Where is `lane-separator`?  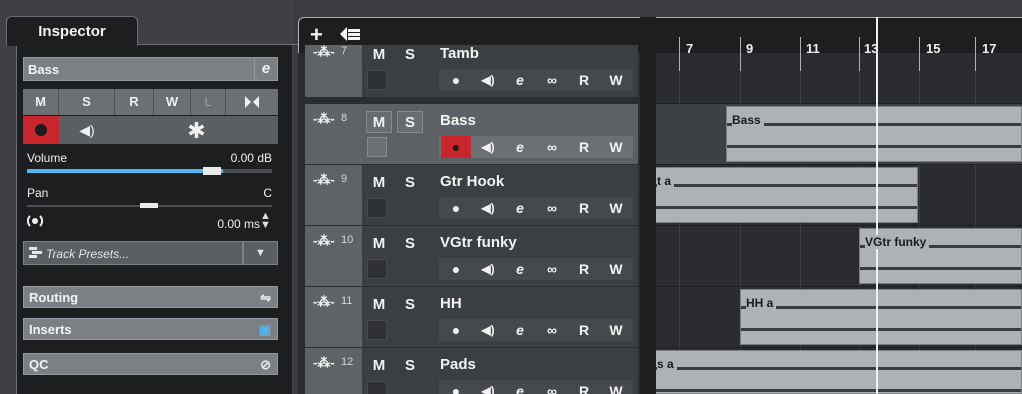 lane-separator is located at coordinates (839, 103).